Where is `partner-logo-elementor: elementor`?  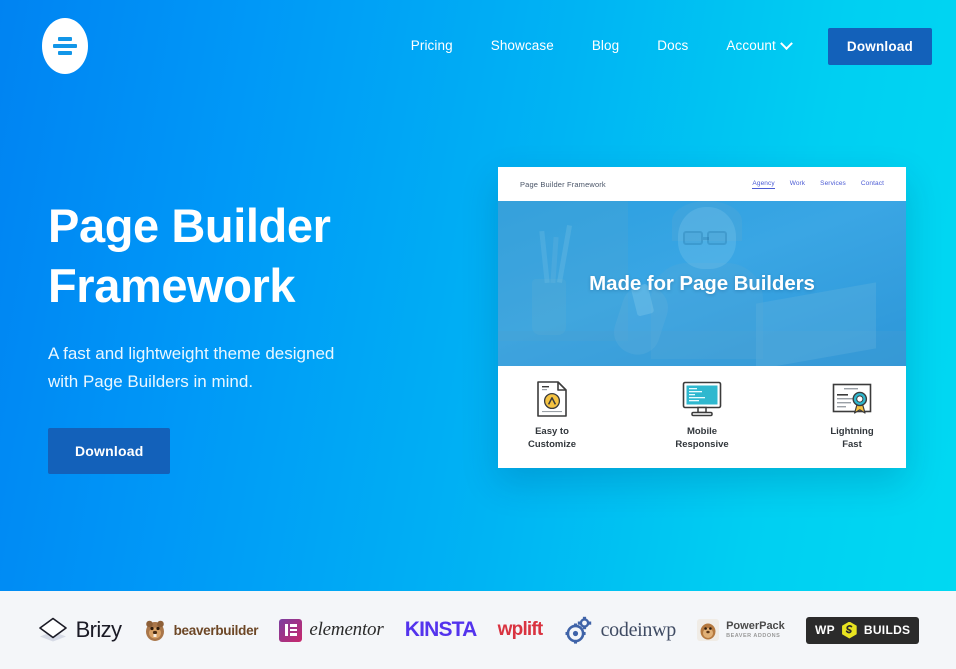 partner-logo-elementor: elementor is located at coordinates (331, 630).